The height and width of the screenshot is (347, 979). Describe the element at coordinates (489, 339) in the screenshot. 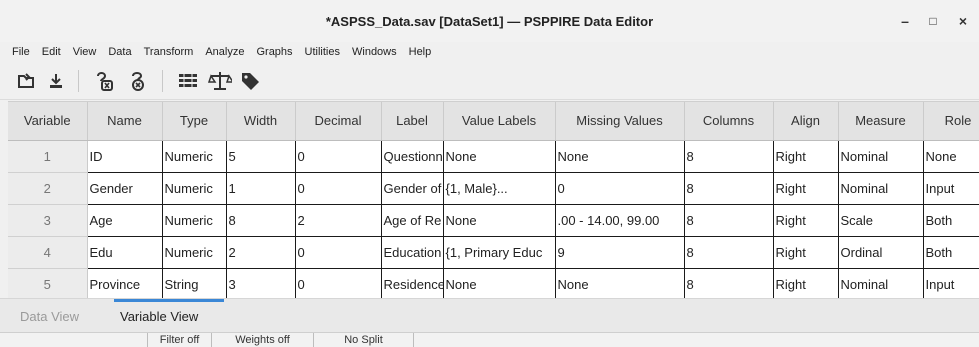

I see `status-bar: Filter off Weights off No Split` at that location.